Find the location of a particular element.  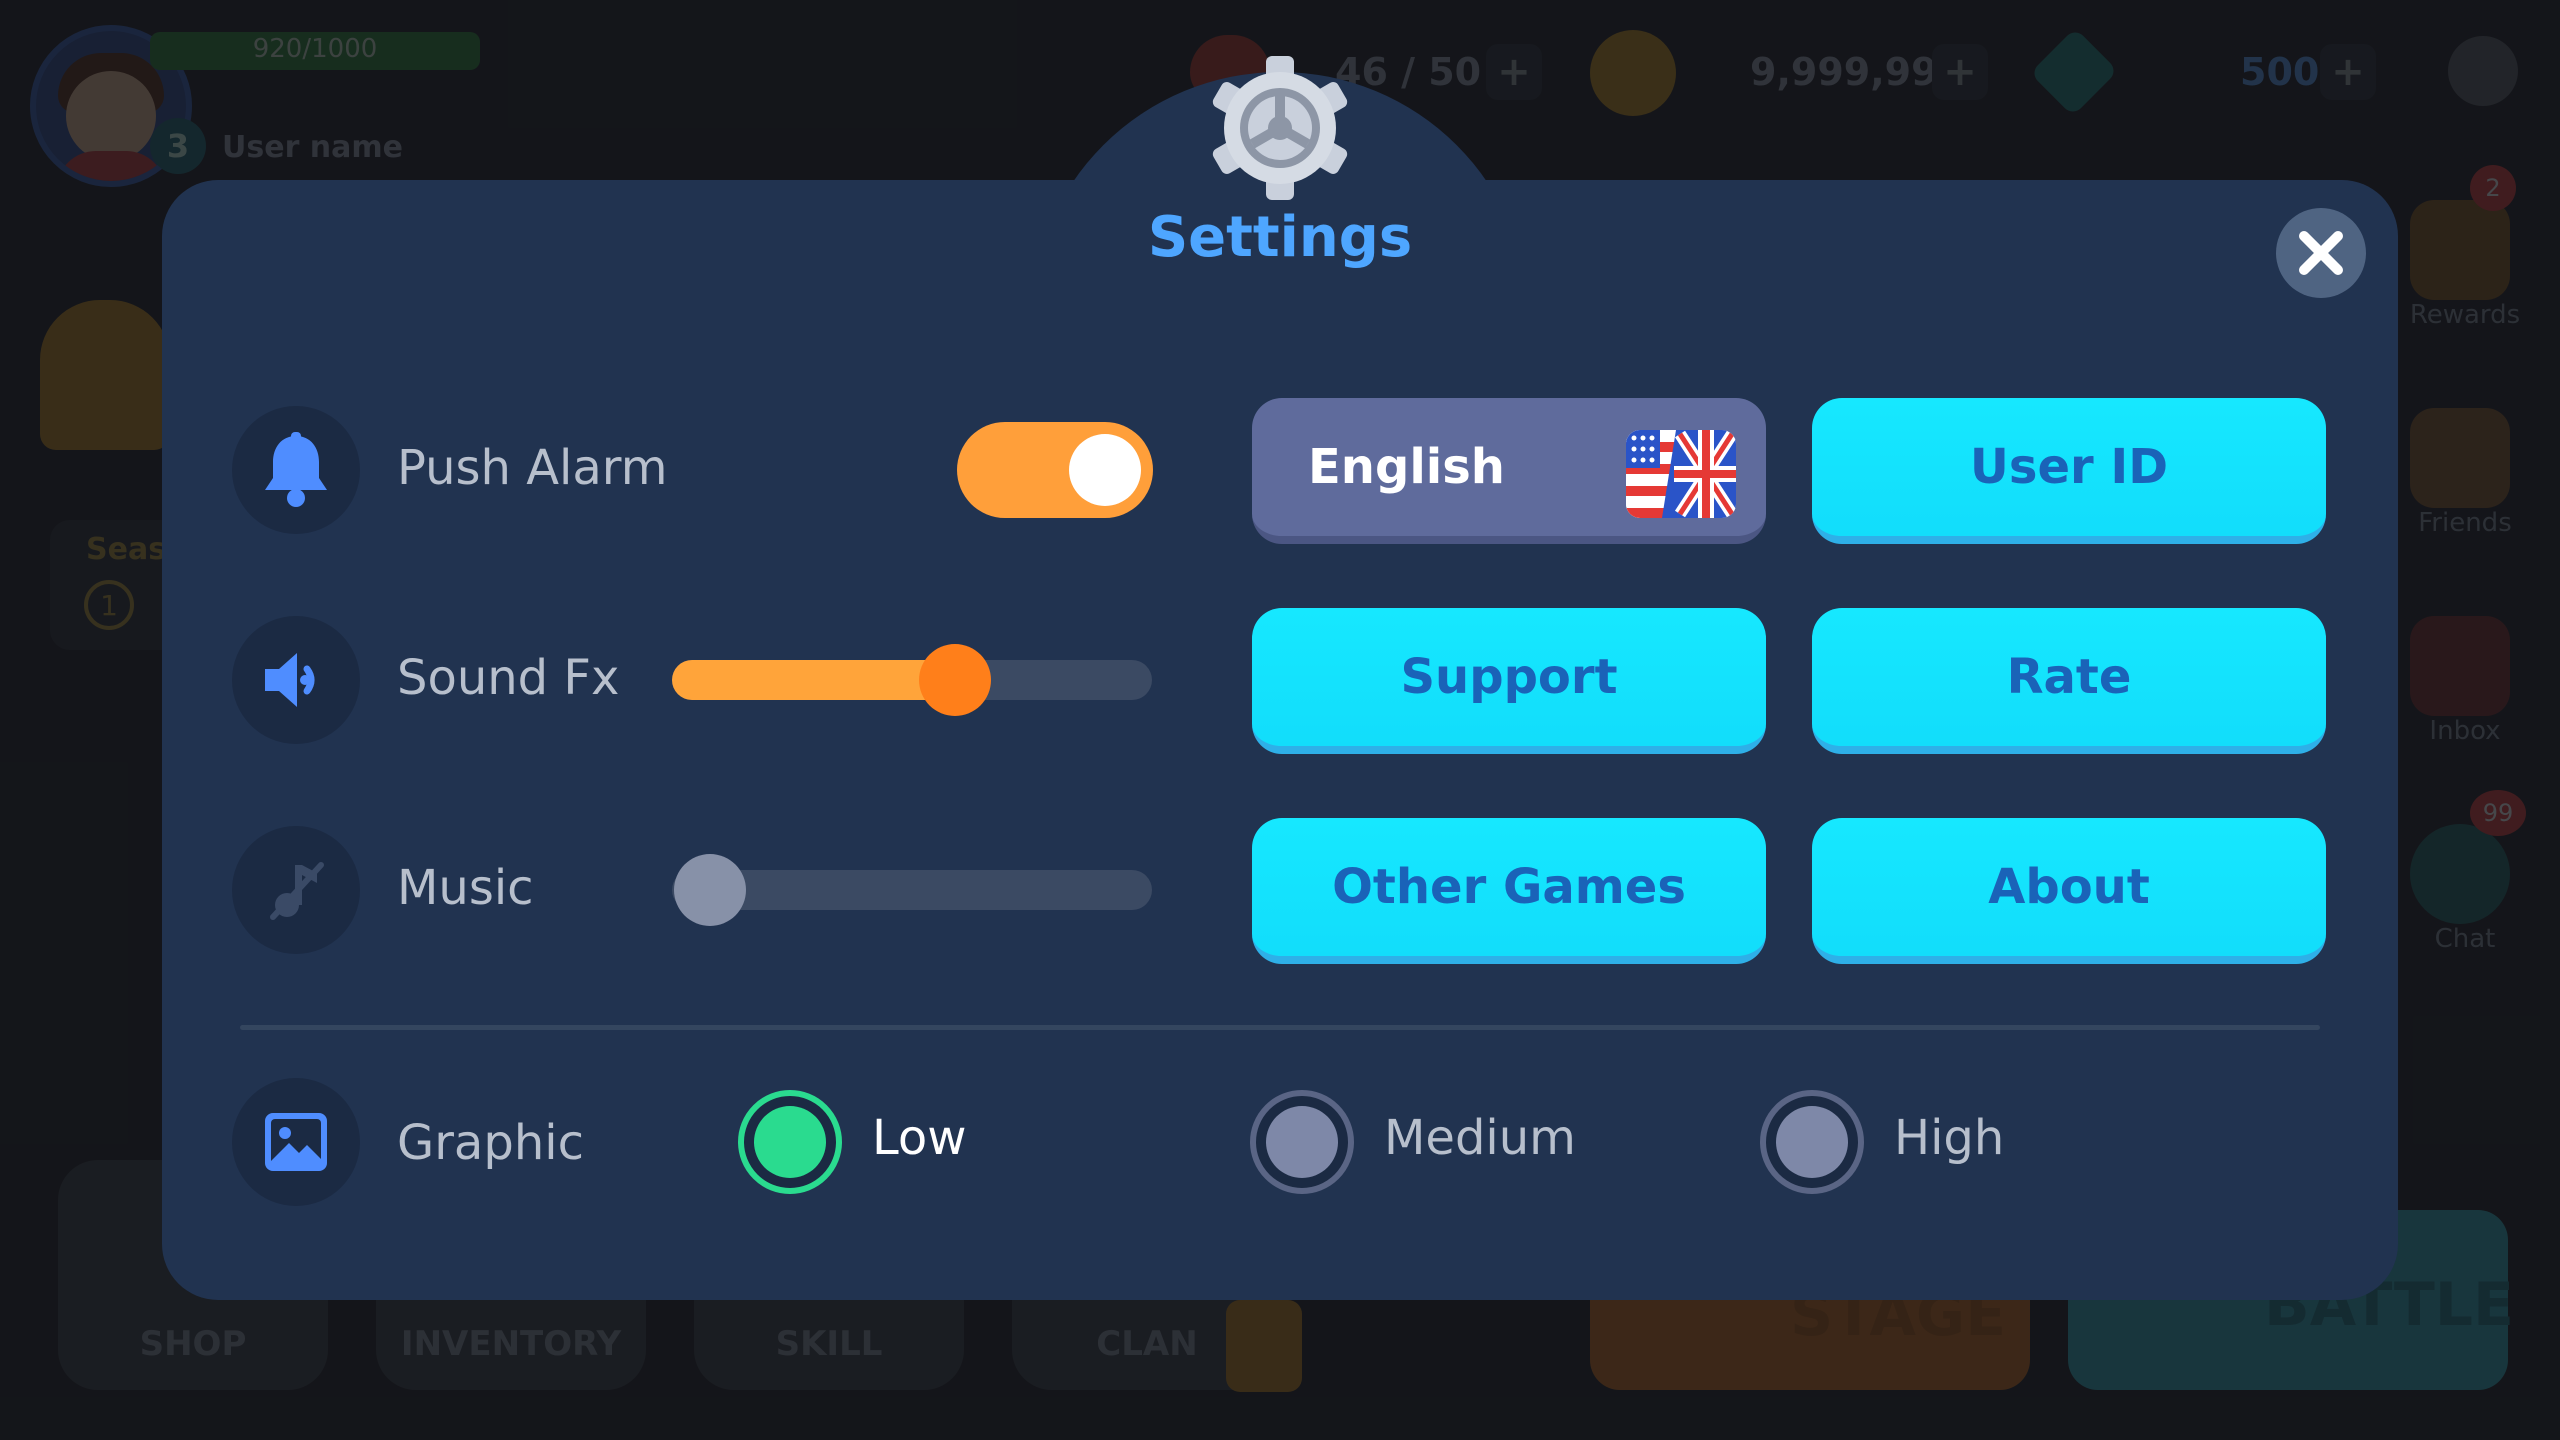

music-icon-wrap is located at coordinates (296, 890).